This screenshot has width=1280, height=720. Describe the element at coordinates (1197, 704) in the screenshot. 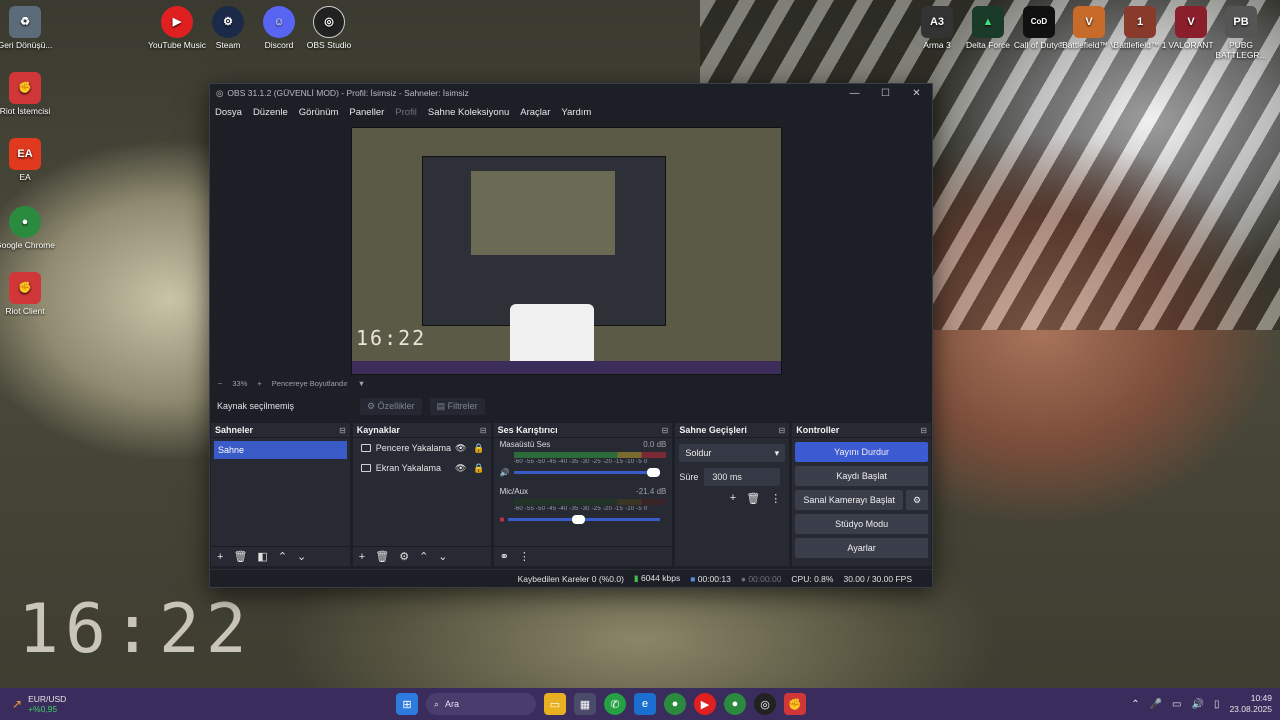

I see `volume-icon: 🔊` at that location.